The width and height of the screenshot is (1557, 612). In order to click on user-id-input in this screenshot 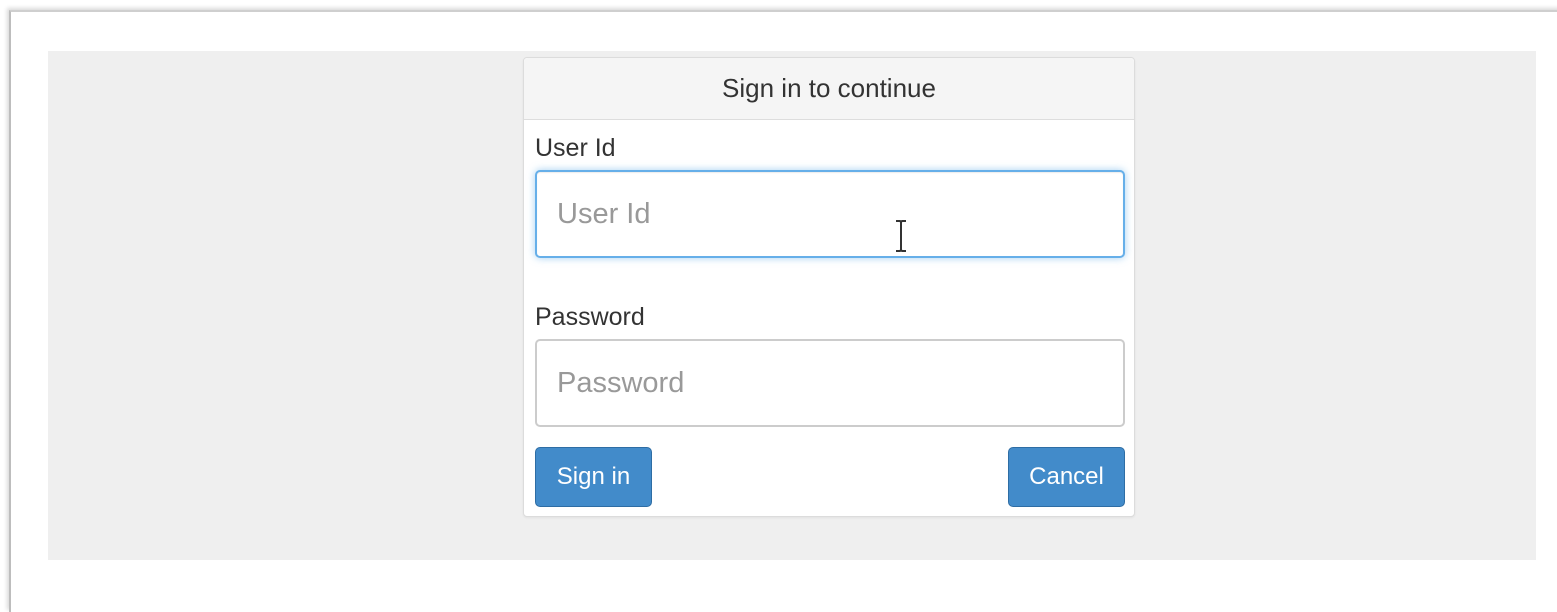, I will do `click(830, 214)`.